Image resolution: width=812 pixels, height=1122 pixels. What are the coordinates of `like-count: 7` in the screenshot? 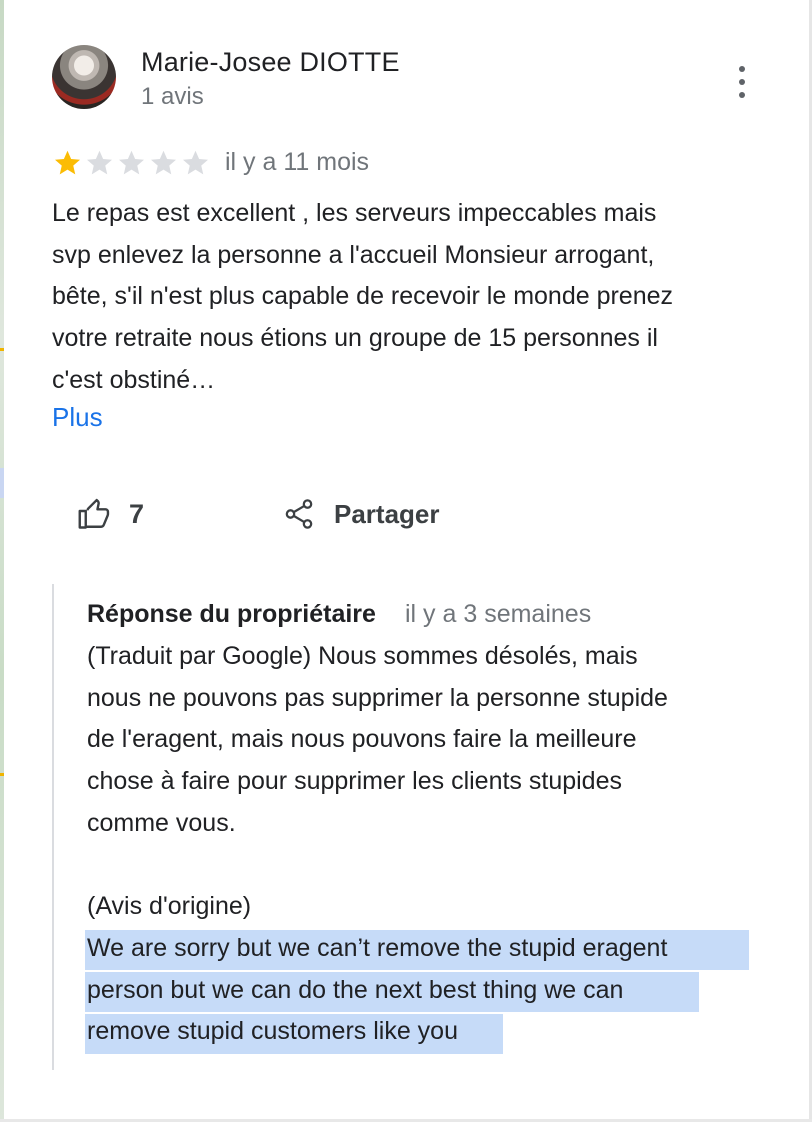 It's located at (137, 513).